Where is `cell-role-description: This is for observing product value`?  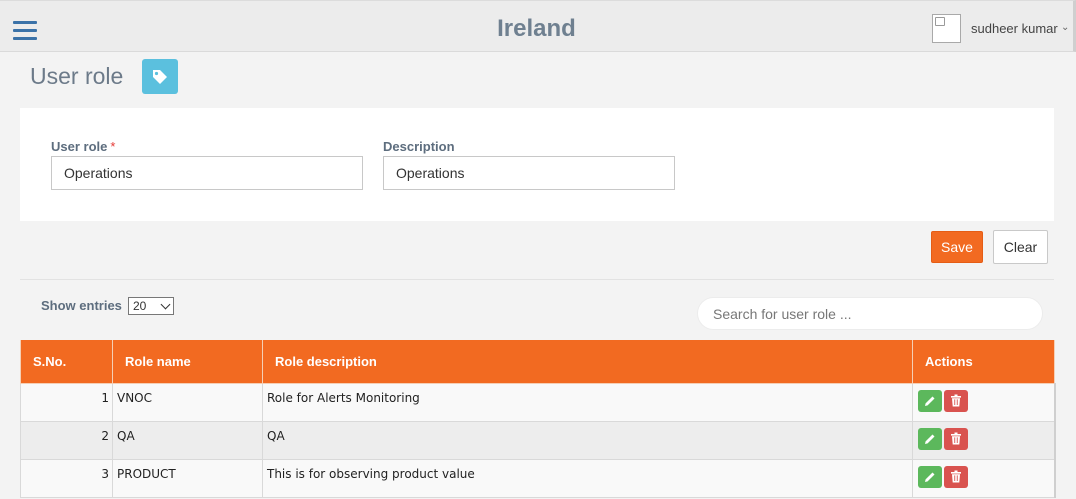
cell-role-description: This is for observing product value is located at coordinates (587, 478).